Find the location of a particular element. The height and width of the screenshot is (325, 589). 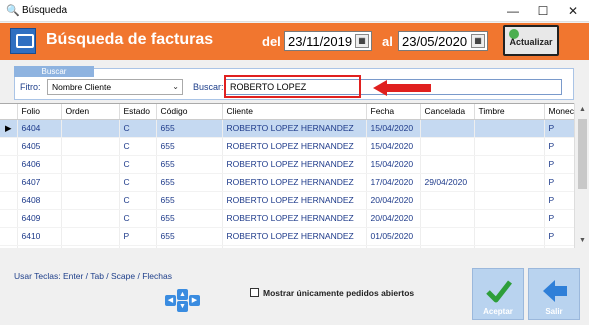

vertical-scrollbar: ▲ ▼ is located at coordinates (581, 175).